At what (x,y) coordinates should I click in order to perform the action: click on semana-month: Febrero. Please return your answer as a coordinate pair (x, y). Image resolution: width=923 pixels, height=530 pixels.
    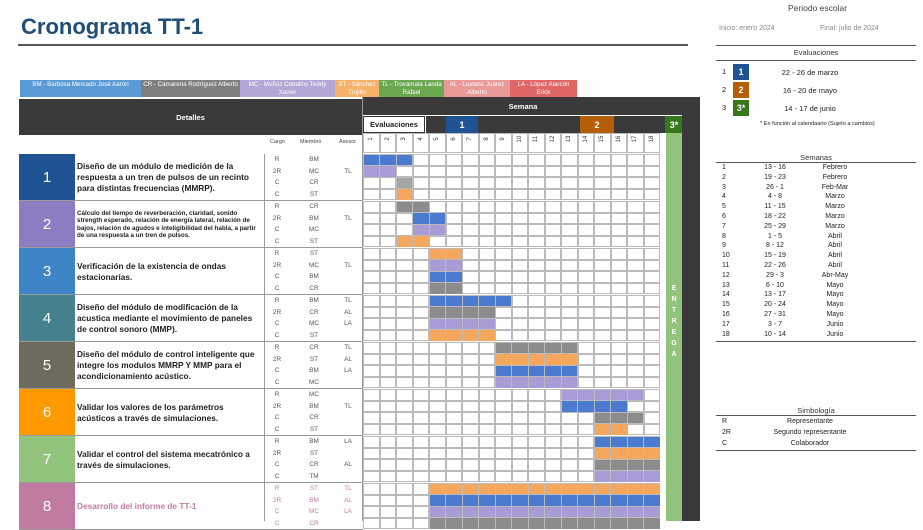
    Looking at the image, I should click on (835, 167).